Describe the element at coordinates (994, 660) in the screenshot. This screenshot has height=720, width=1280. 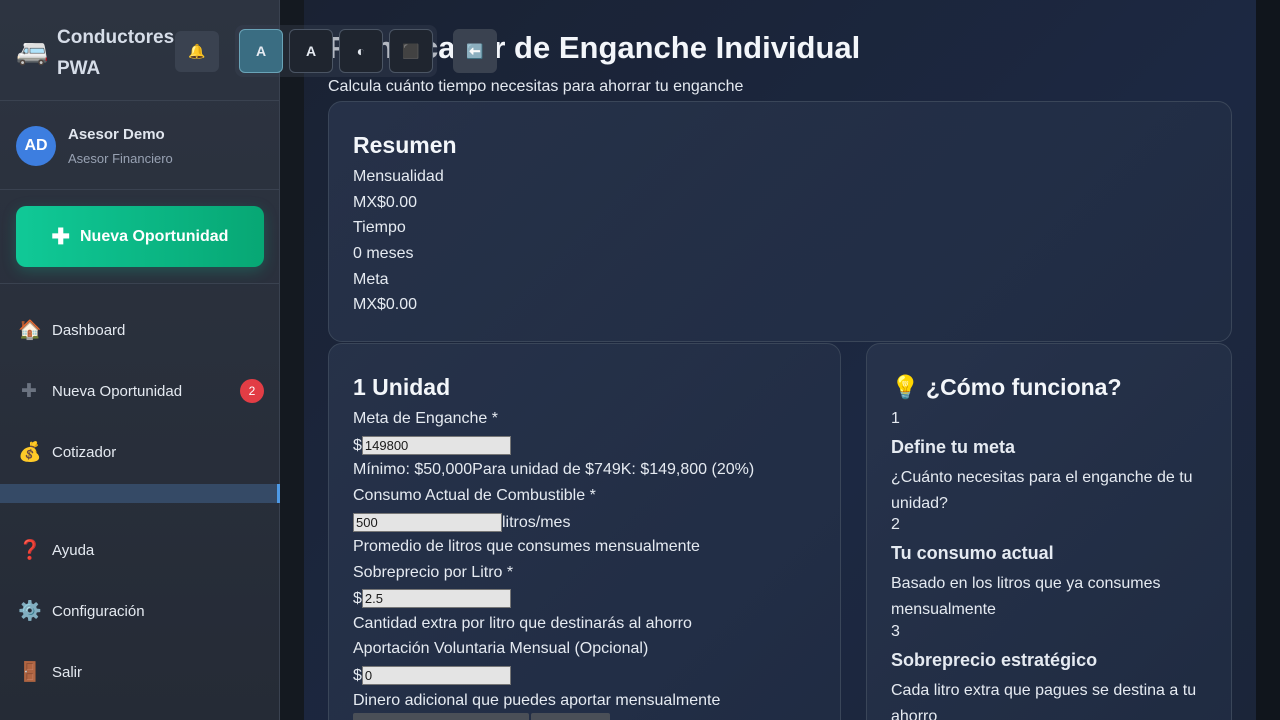
I see `step-title: Sobreprecio estratégico` at that location.